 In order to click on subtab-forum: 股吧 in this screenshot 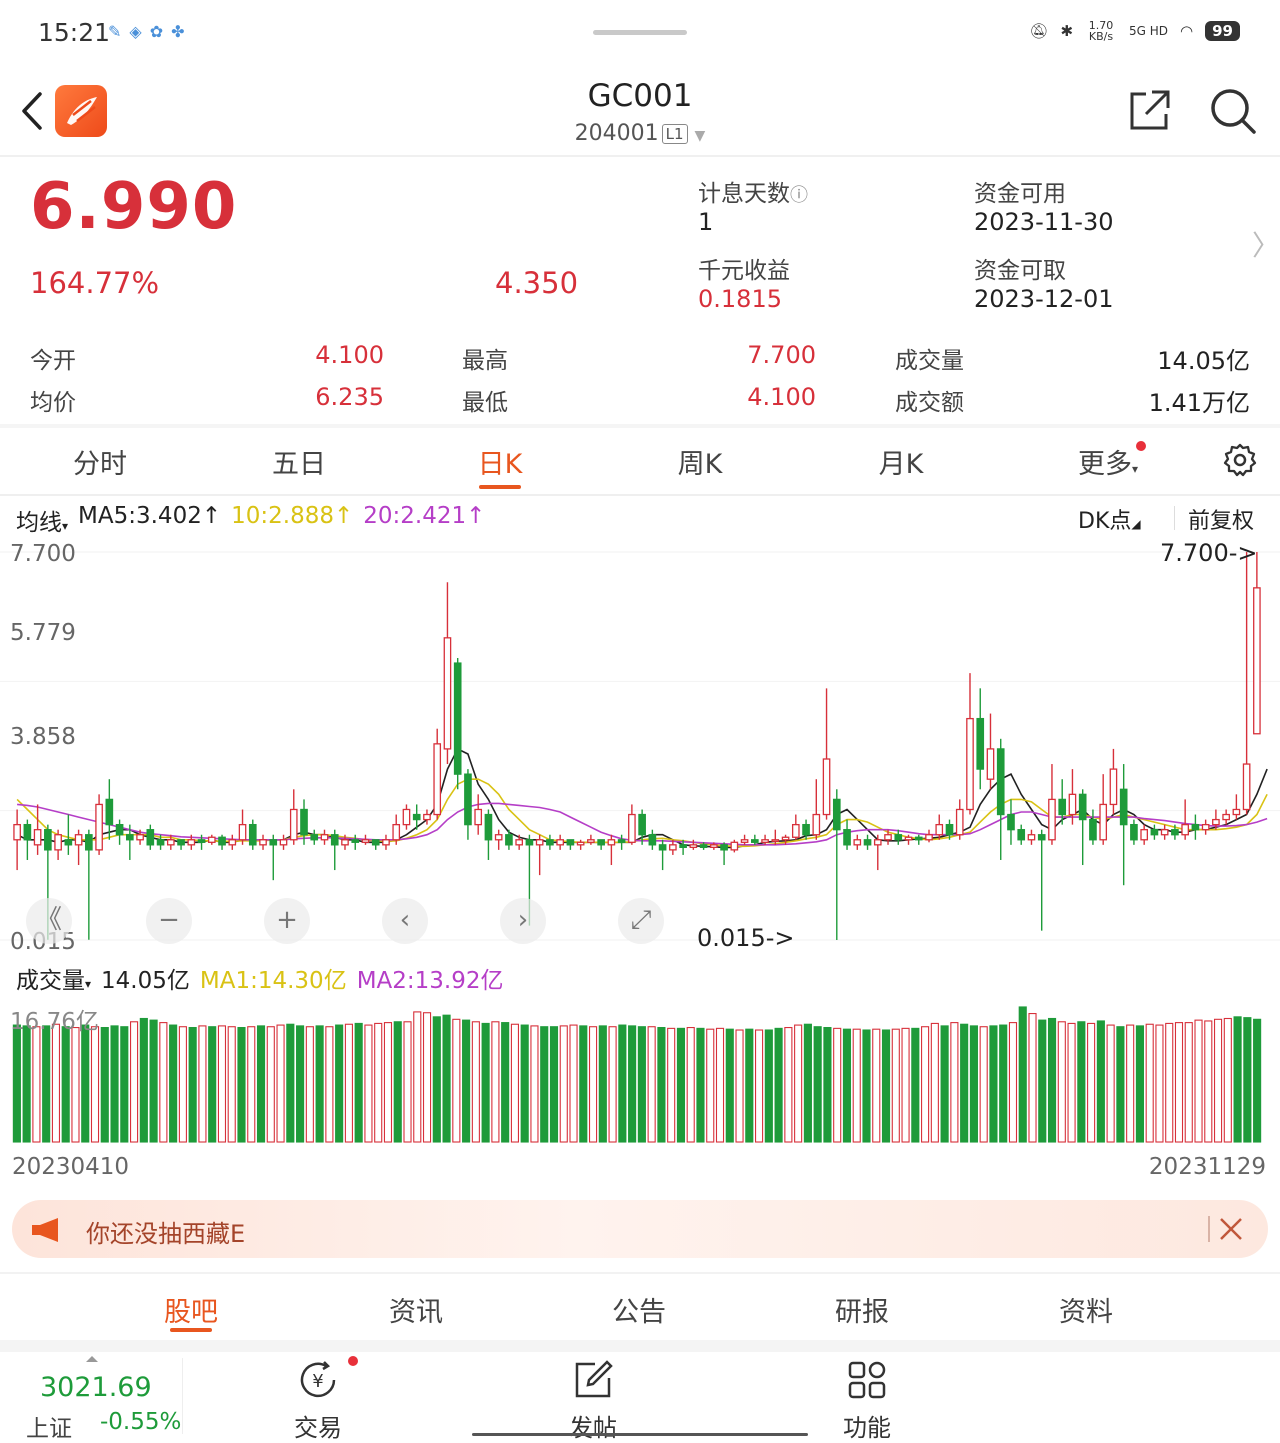, I will do `click(191, 1309)`.